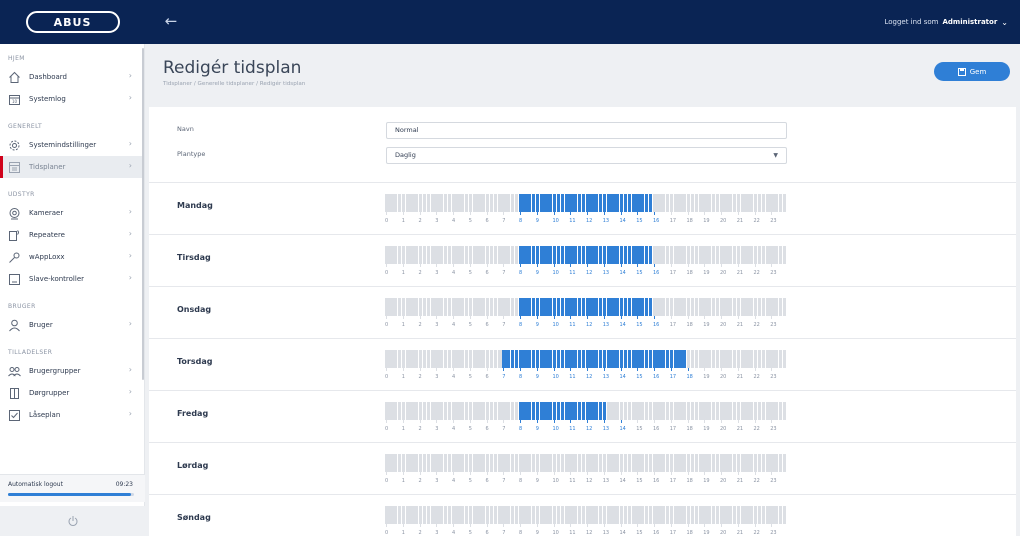 The height and width of the screenshot is (536, 1020). Describe the element at coordinates (177, 84) in the screenshot. I see `breadcrumb-item: Tidsplaner` at that location.